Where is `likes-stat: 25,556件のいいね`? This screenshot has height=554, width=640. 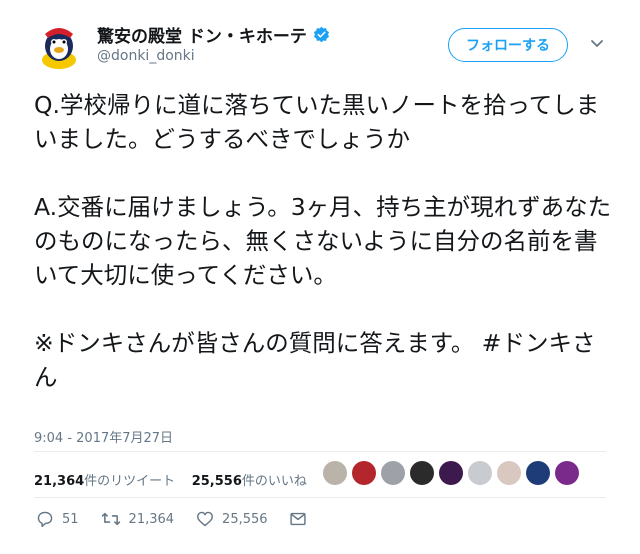
likes-stat: 25,556件のいいね is located at coordinates (249, 481).